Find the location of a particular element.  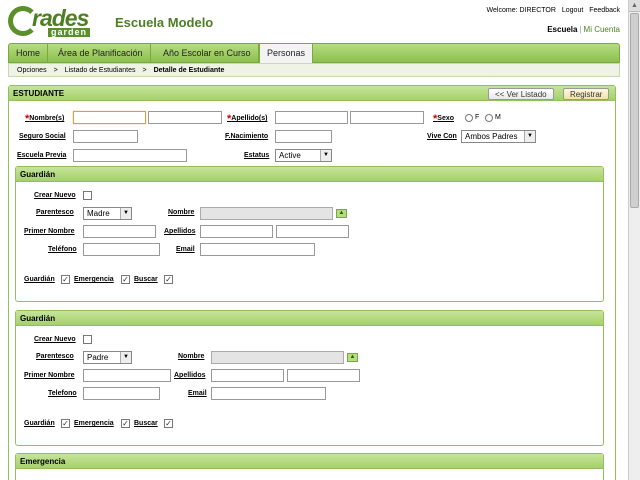

scrollbar-thumb is located at coordinates (634, 110).